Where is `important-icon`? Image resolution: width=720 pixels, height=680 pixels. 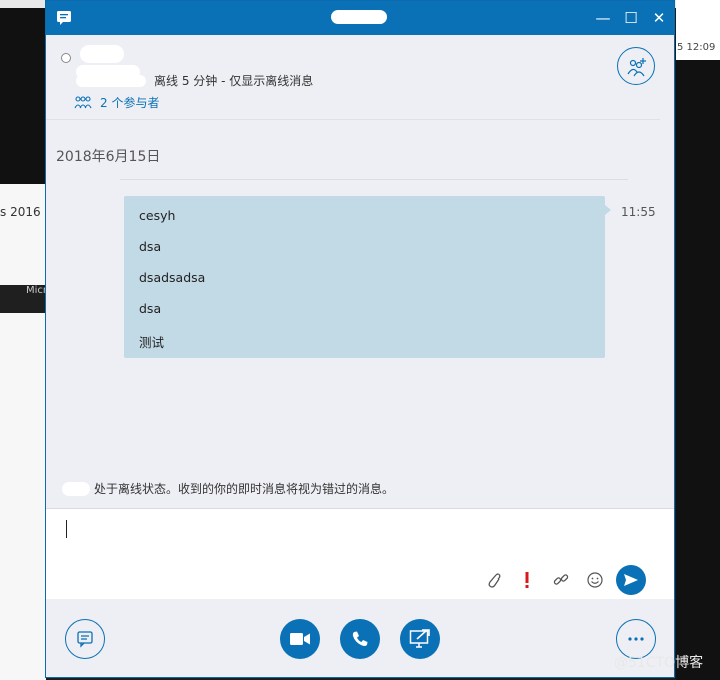 important-icon is located at coordinates (527, 580).